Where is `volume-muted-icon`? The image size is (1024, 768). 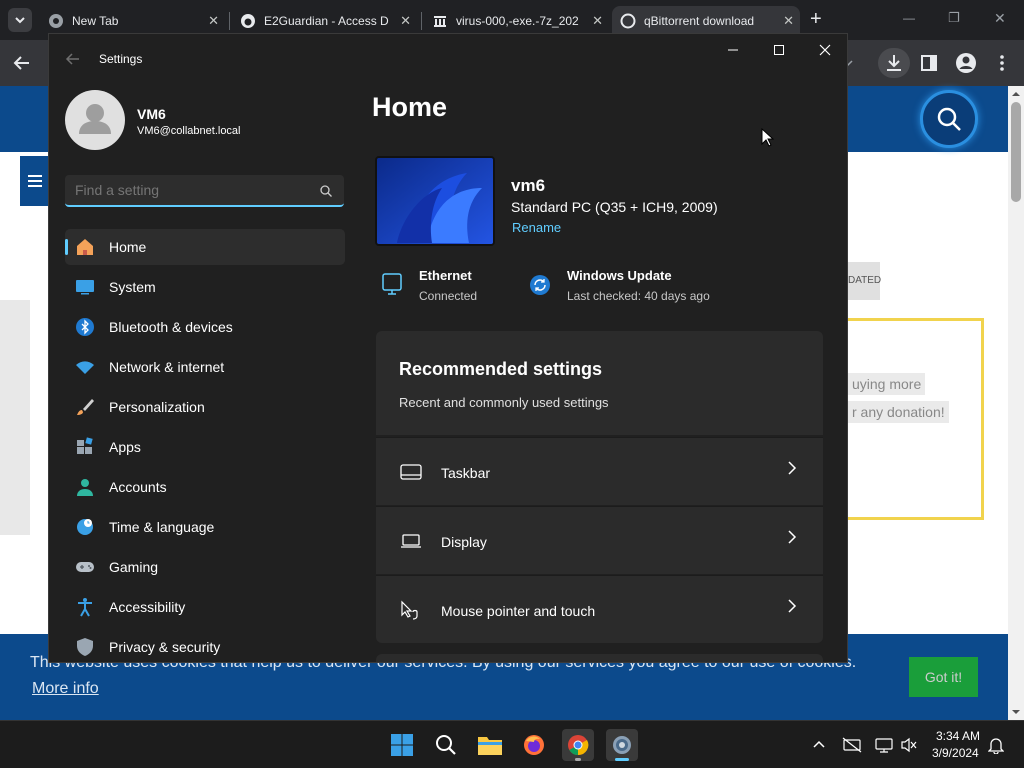
volume-muted-icon is located at coordinates (909, 745).